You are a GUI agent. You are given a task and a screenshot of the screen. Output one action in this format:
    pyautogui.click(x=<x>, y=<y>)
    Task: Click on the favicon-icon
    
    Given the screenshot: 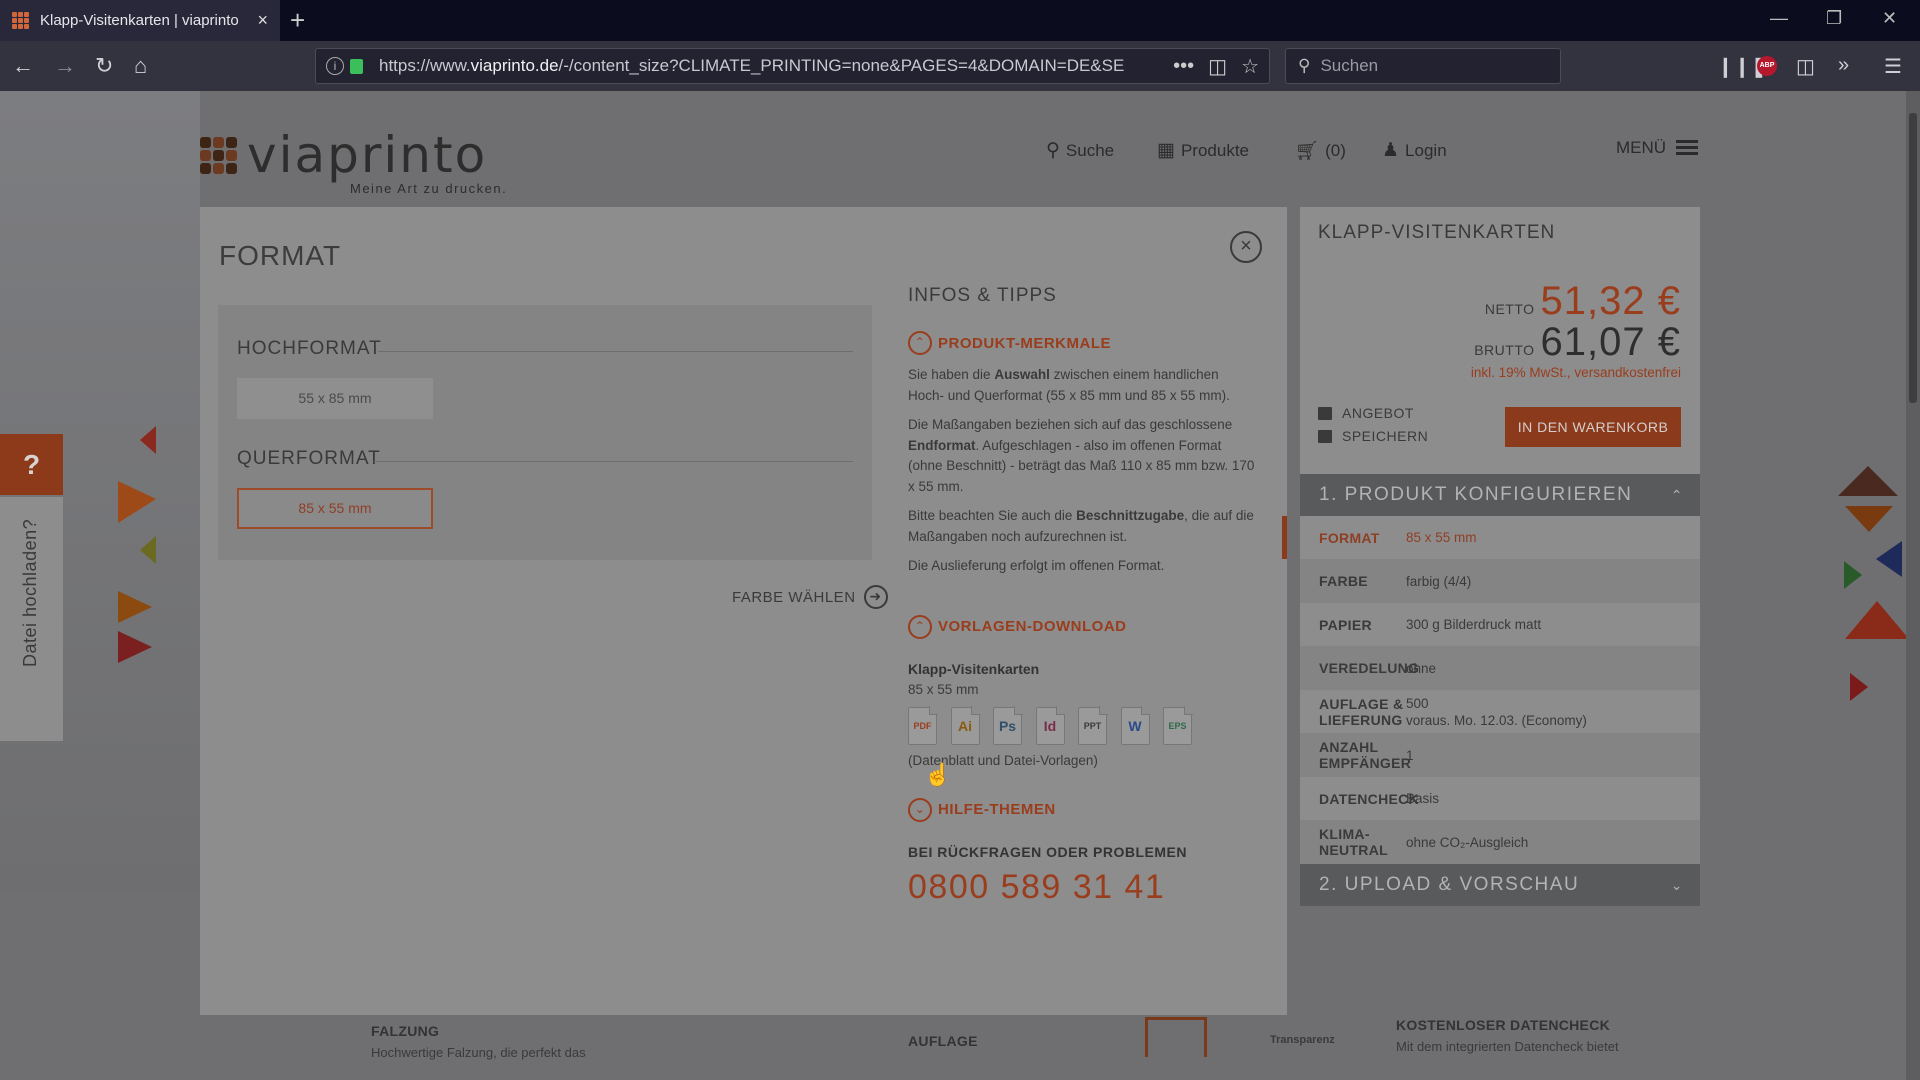 What is the action you would take?
    pyautogui.click(x=21, y=20)
    